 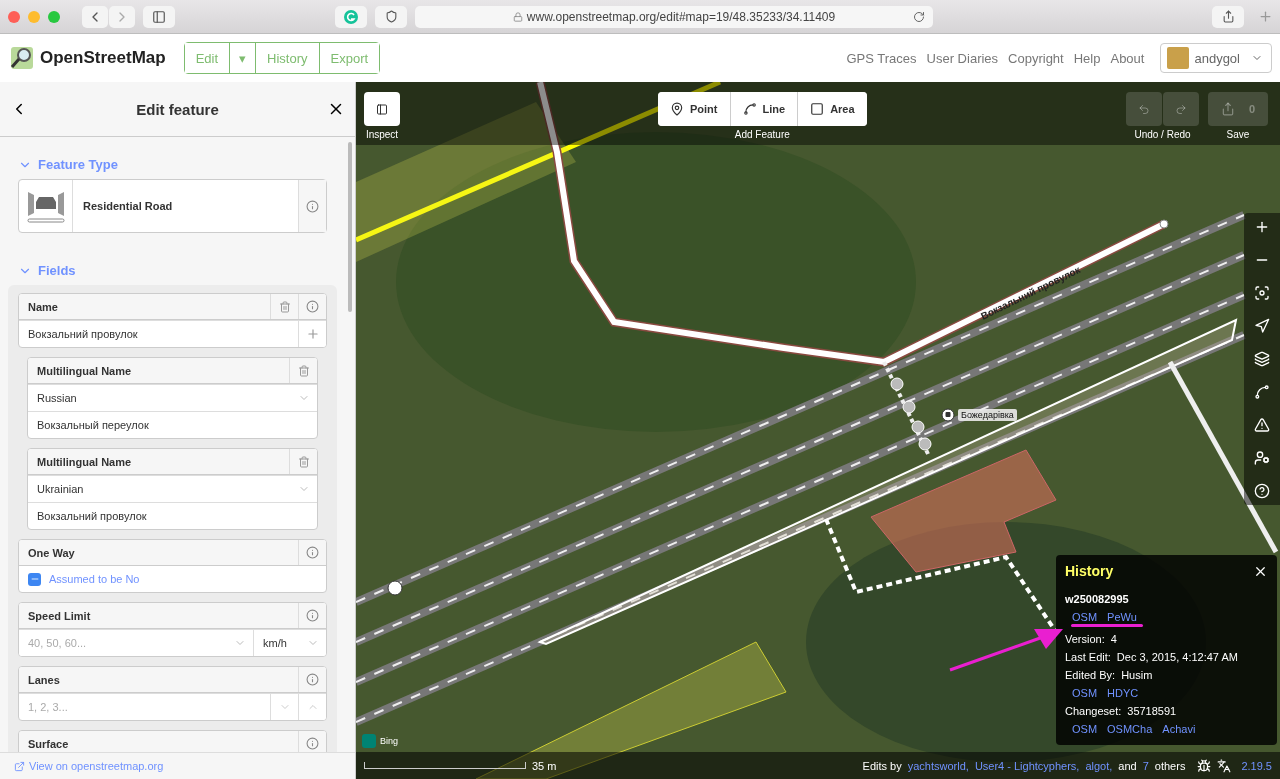 I want to click on minimize-window-button, so click(x=34, y=16).